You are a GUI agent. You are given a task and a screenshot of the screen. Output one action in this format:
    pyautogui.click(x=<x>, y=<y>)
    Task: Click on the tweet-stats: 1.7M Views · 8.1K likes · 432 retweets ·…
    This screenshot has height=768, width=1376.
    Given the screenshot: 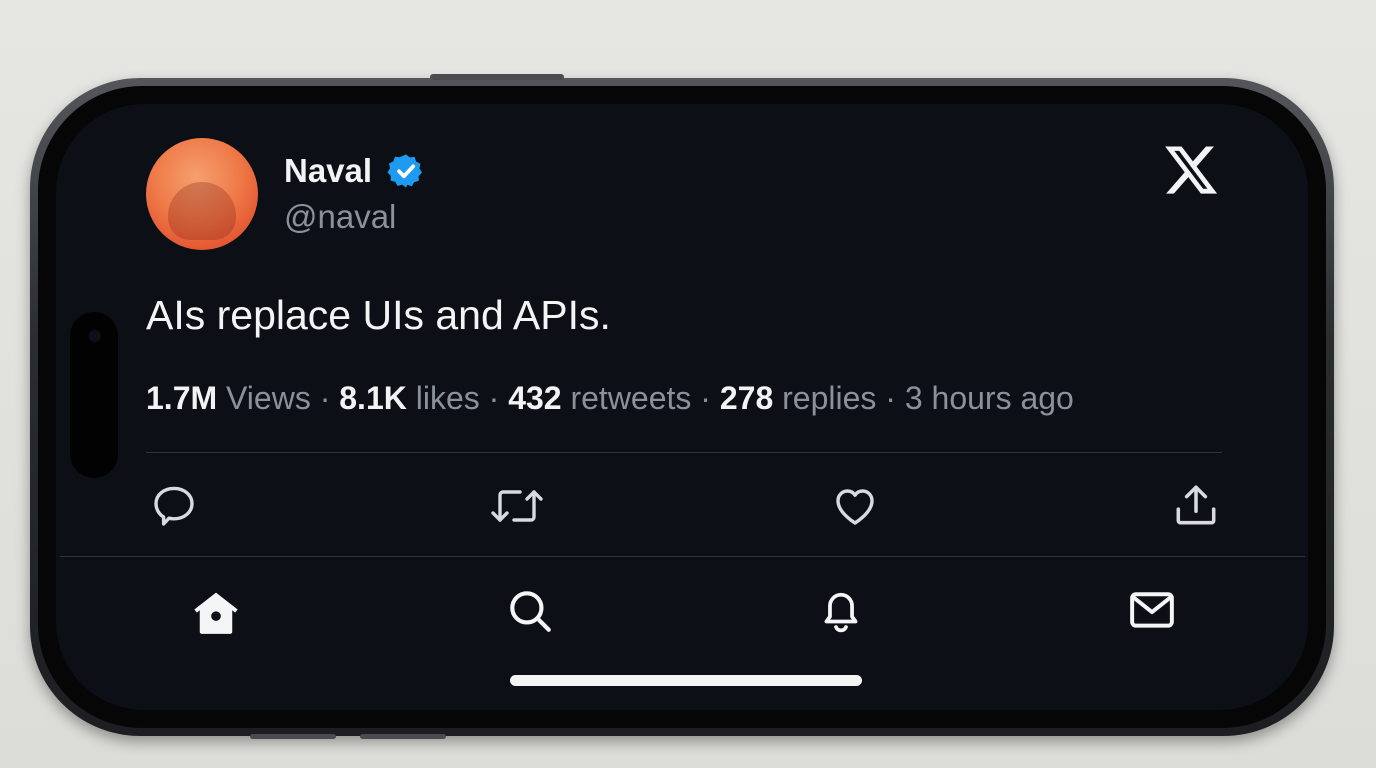 What is the action you would take?
    pyautogui.click(x=610, y=398)
    